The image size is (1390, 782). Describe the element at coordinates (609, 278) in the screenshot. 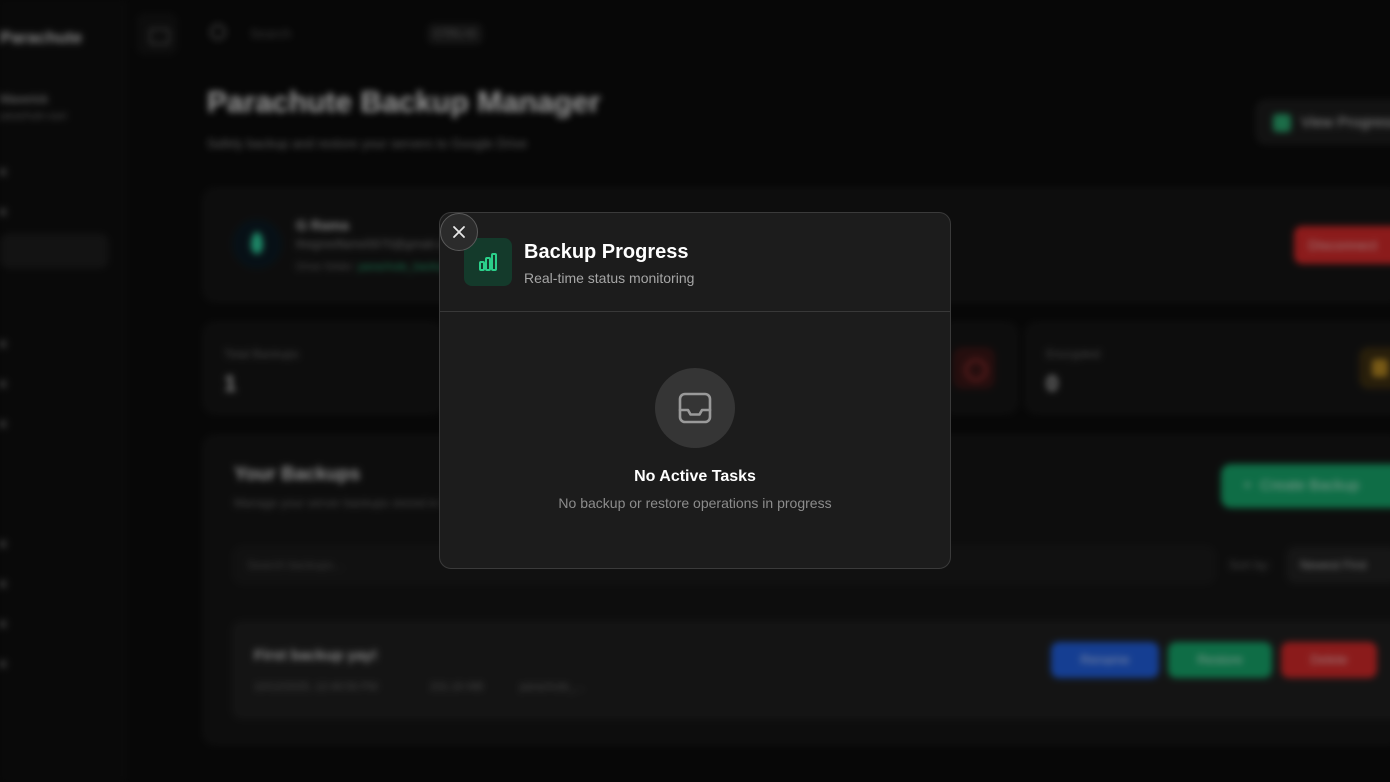

I see `modal-subtitle: Real-time status monitoring` at that location.